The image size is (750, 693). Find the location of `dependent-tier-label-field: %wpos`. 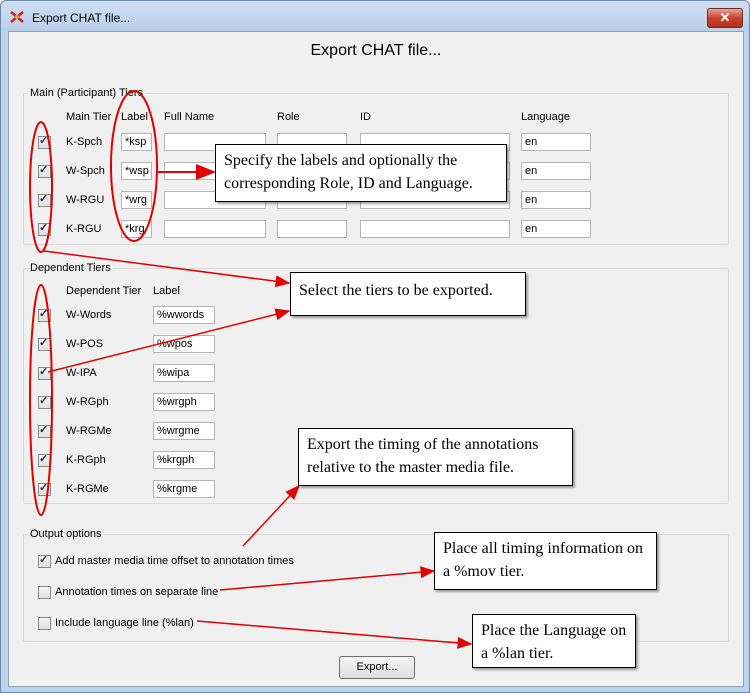

dependent-tier-label-field: %wpos is located at coordinates (184, 344).